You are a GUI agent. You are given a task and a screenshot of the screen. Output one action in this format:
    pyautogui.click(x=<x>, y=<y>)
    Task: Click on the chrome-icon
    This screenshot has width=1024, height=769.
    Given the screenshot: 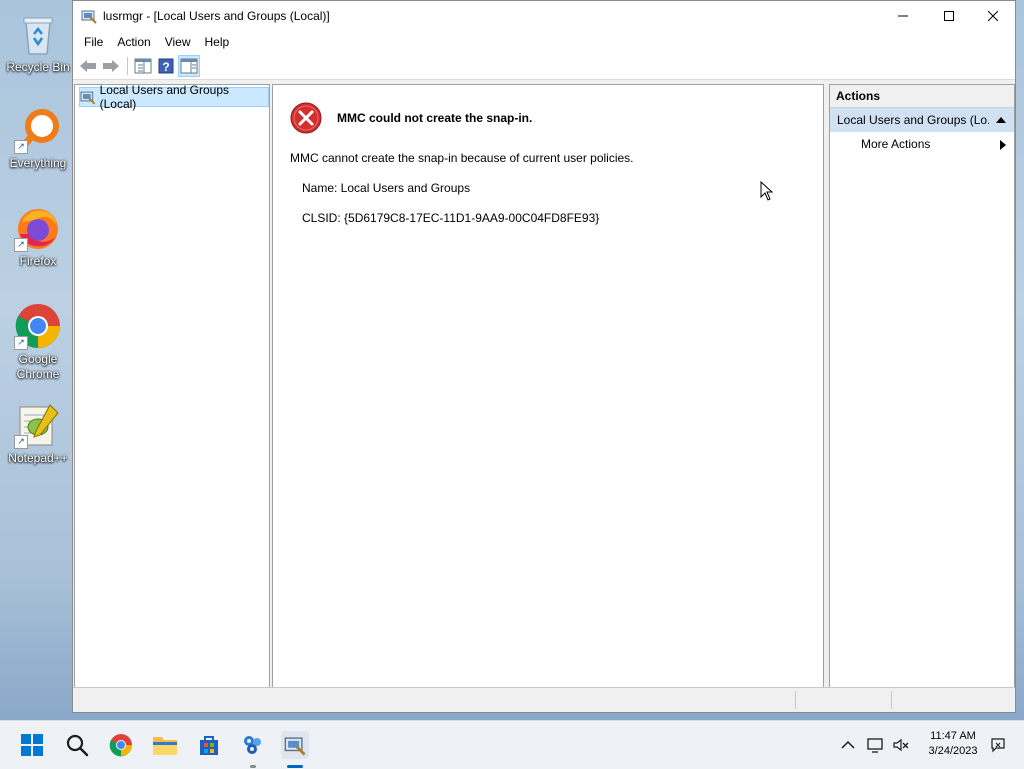 What is the action you would take?
    pyautogui.click(x=120, y=745)
    